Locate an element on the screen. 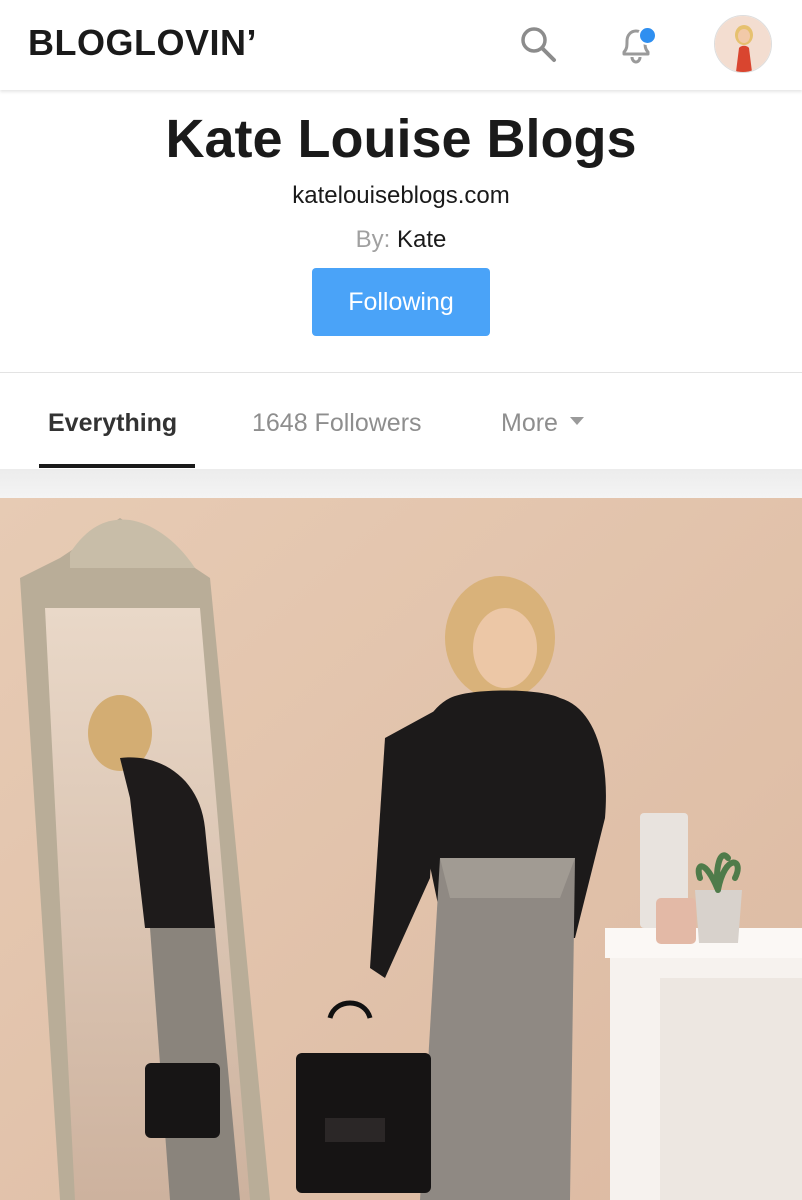 The width and height of the screenshot is (802, 1200). byline: By: Kate is located at coordinates (401, 240).